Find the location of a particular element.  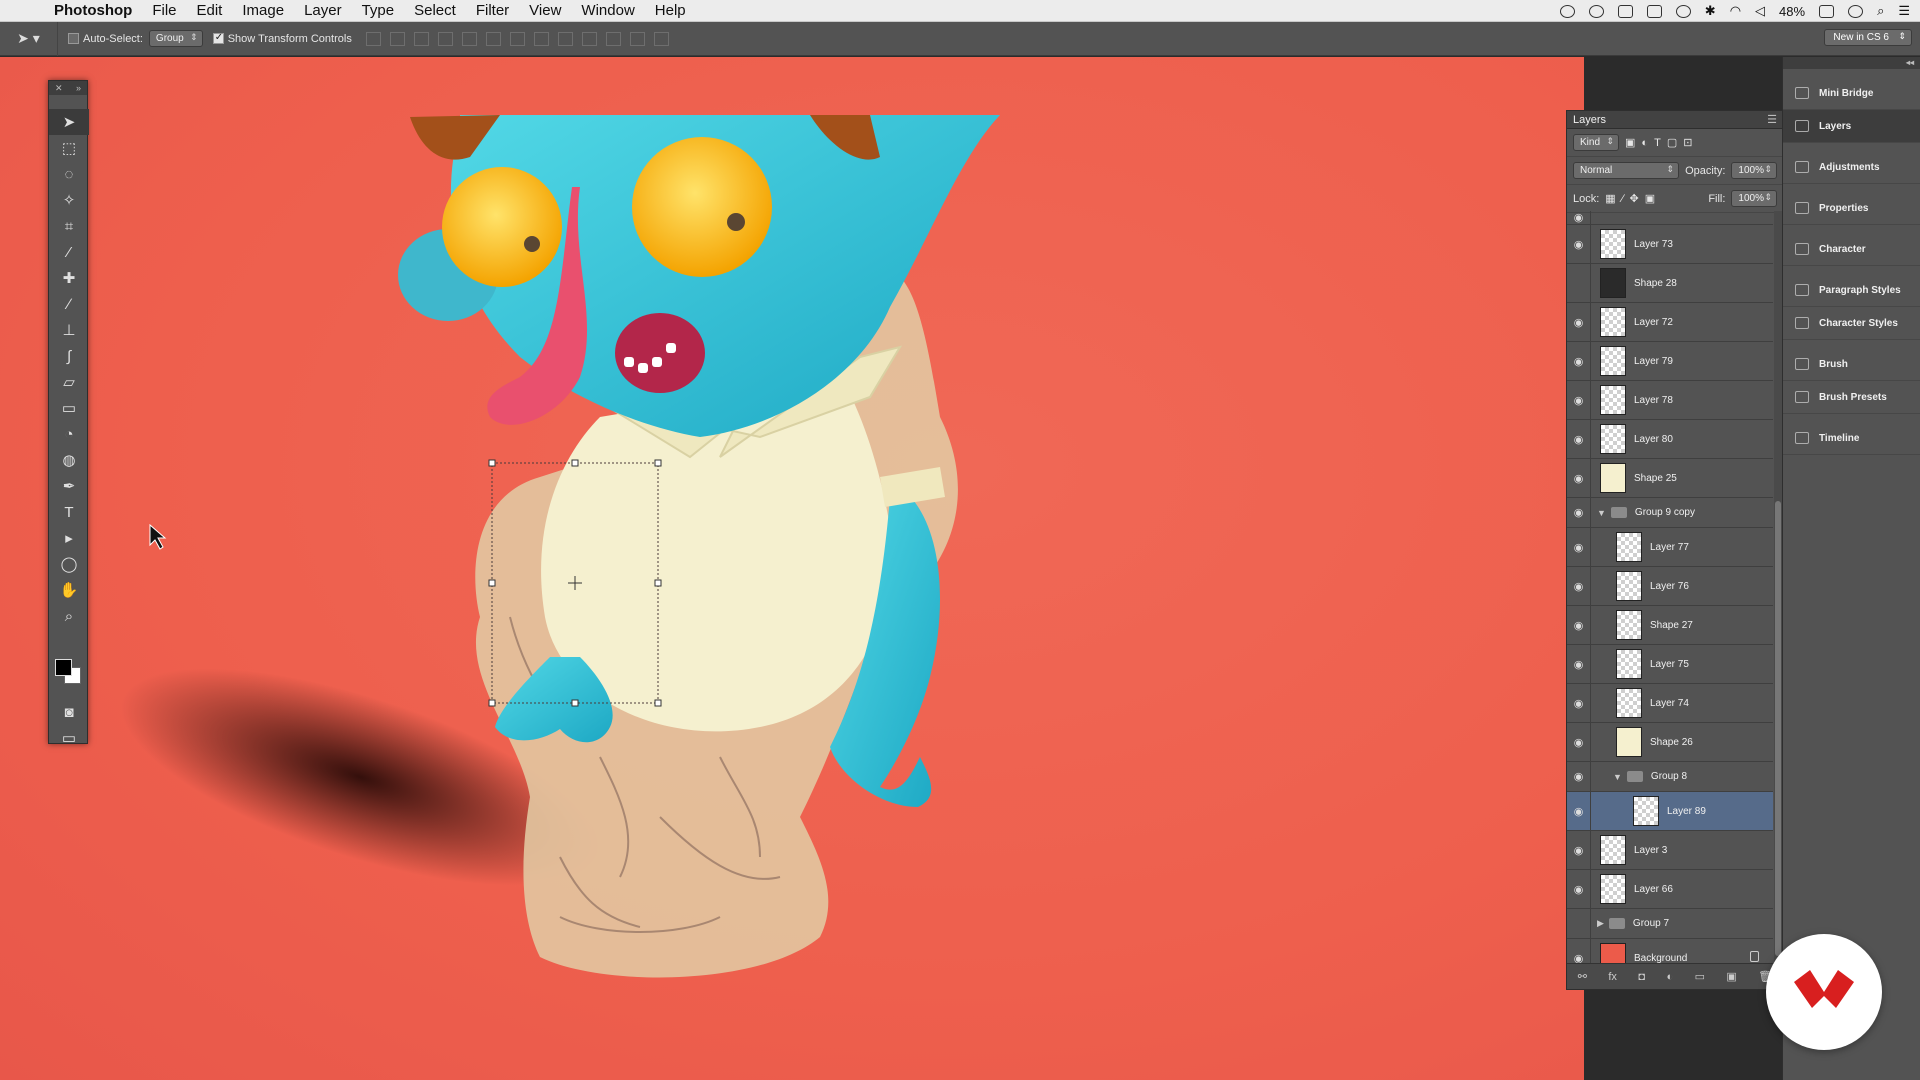

eraser-tool-icon: ▱ is located at coordinates (69, 382).